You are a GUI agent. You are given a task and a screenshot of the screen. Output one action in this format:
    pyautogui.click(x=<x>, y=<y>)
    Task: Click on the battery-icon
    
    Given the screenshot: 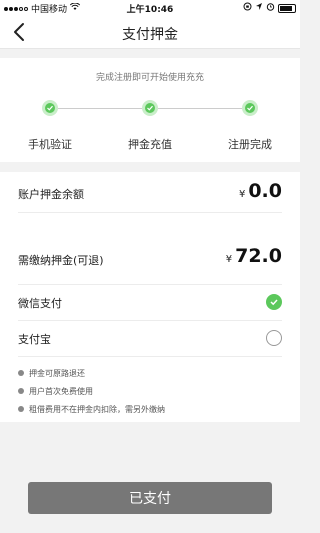 What is the action you would take?
    pyautogui.click(x=287, y=8)
    